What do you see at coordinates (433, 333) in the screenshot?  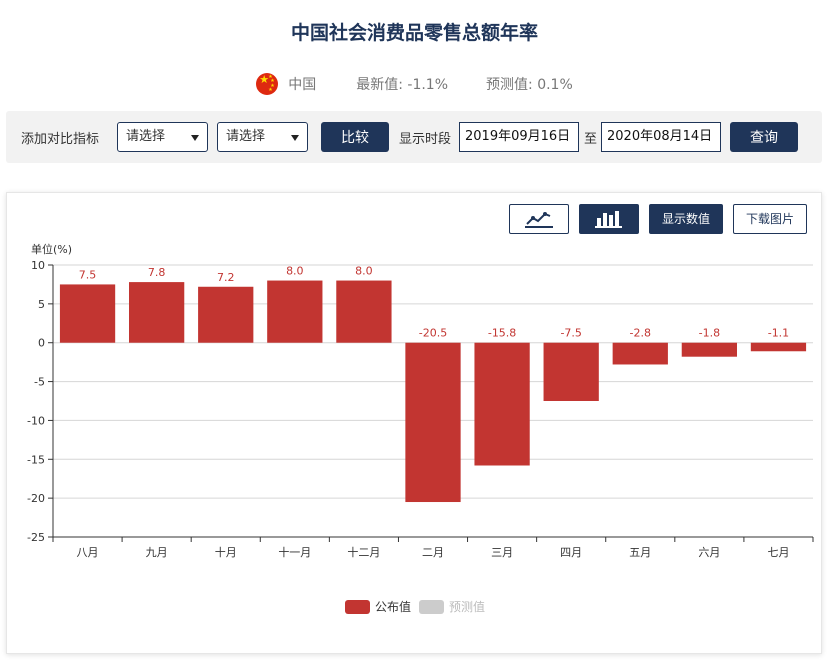 I see `data-label: -20.5` at bounding box center [433, 333].